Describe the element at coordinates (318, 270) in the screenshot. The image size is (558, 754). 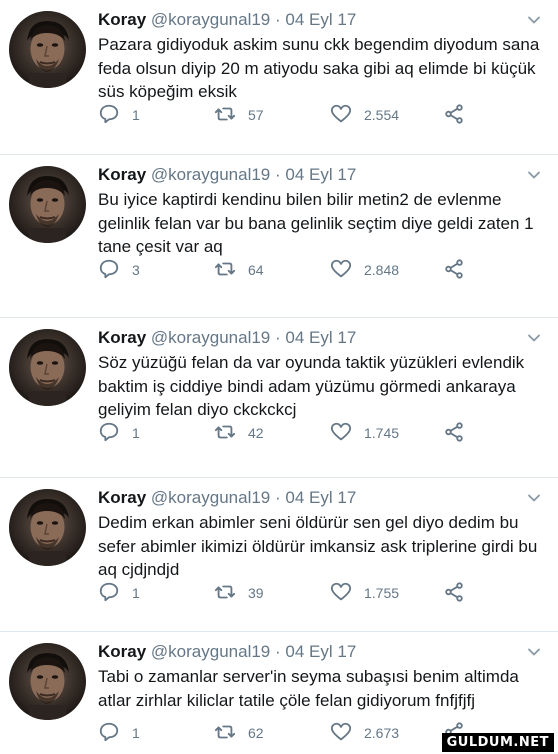
I see `tweet-actions: 3 64 2.848` at that location.